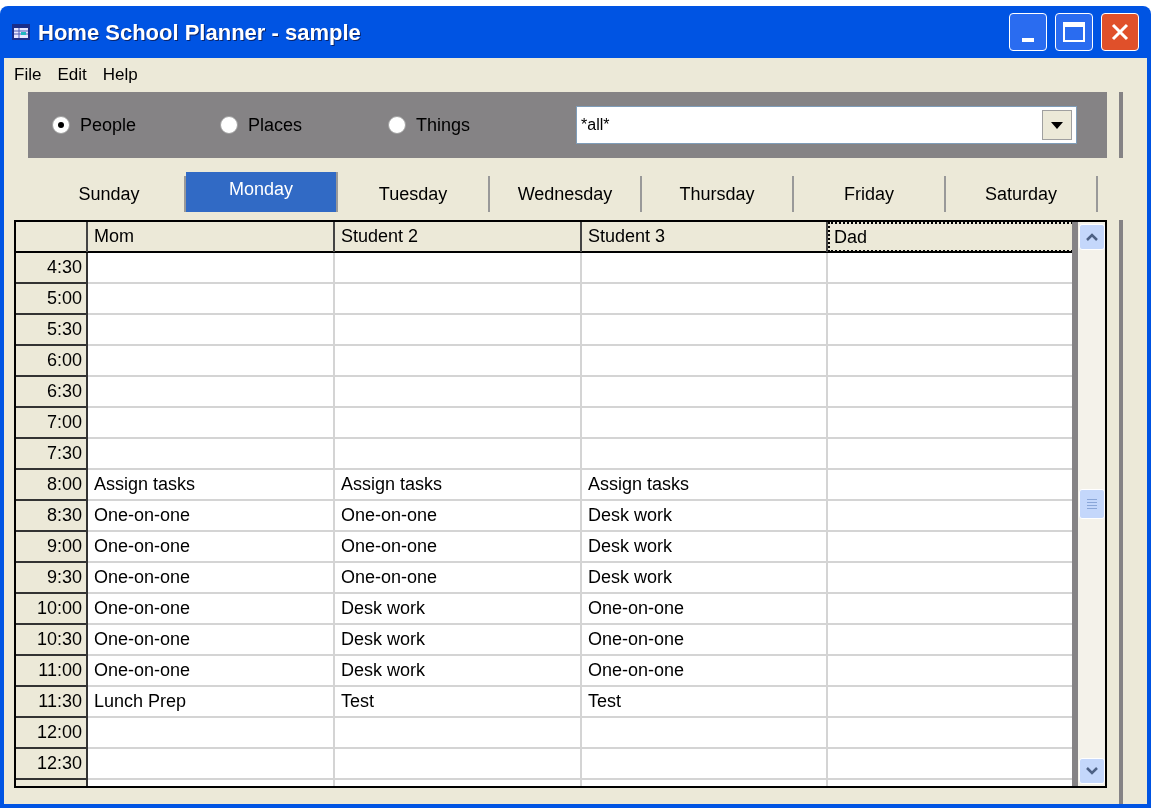 This screenshot has height=808, width=1151. What do you see at coordinates (52, 764) in the screenshot?
I see `time-cell: 12:30` at bounding box center [52, 764].